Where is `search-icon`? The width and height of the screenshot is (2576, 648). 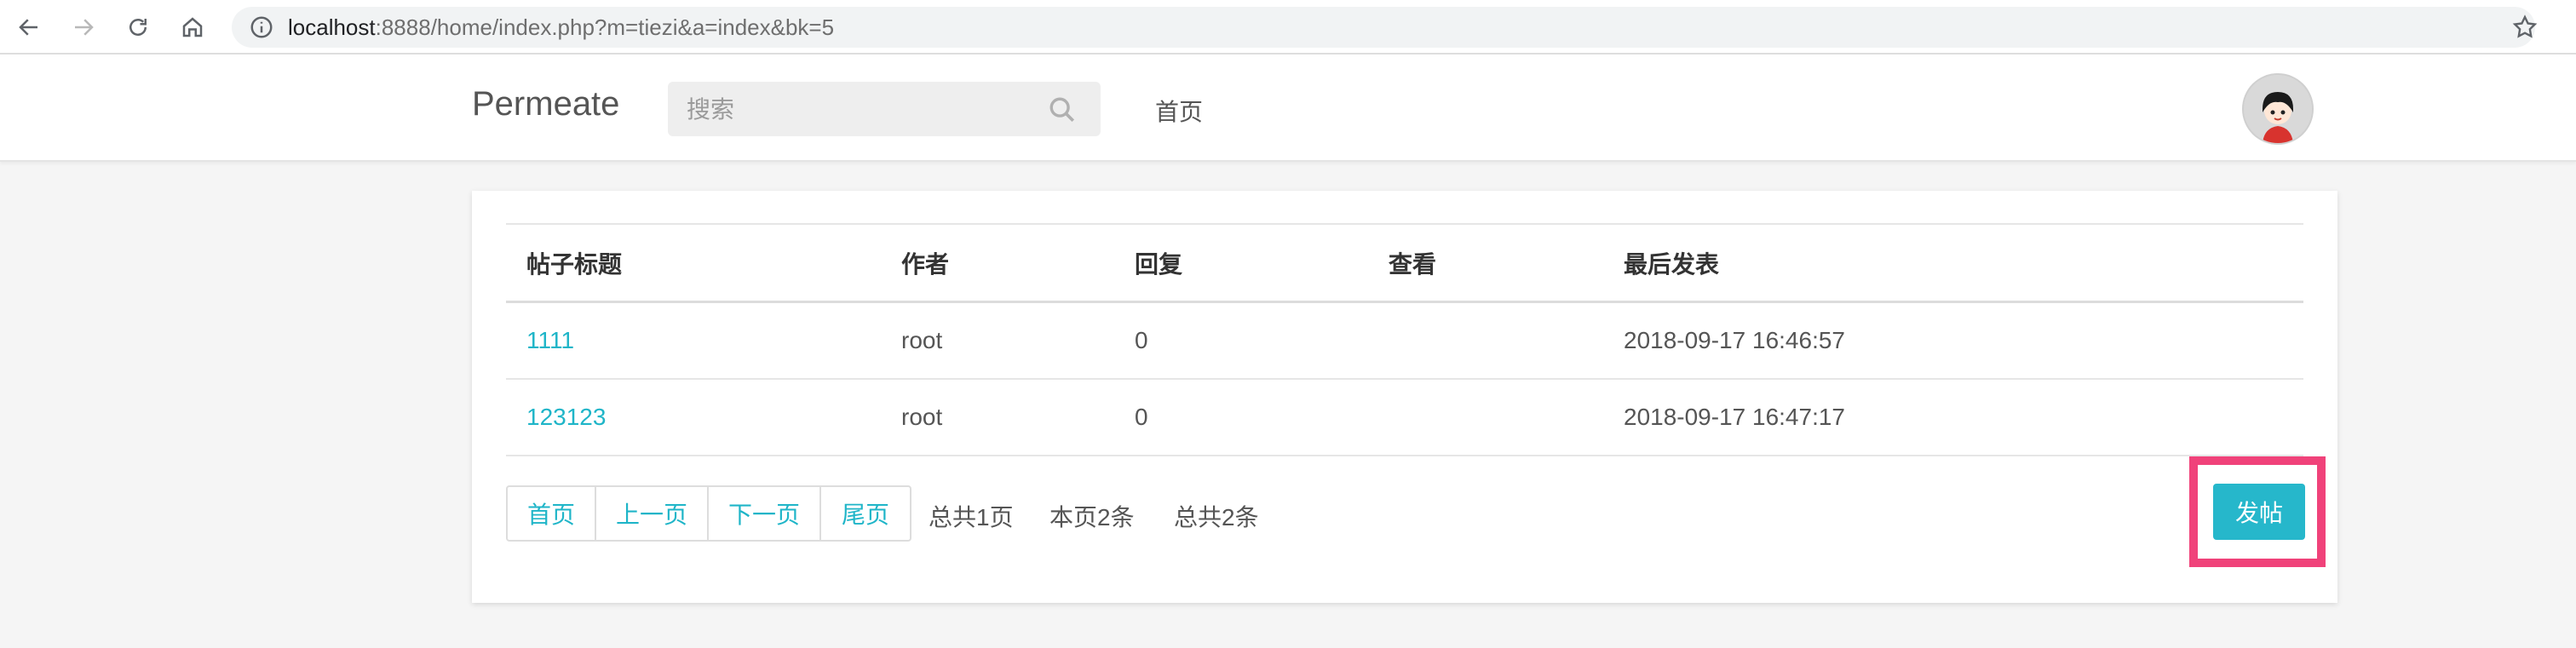
search-icon is located at coordinates (1062, 110).